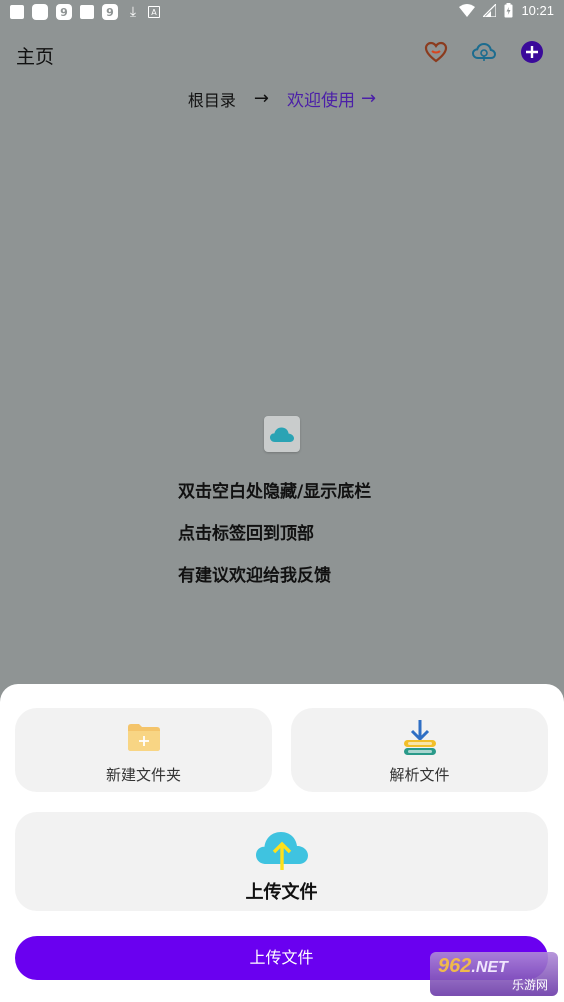 Image resolution: width=564 pixels, height=1002 pixels. I want to click on add-button, so click(532, 52).